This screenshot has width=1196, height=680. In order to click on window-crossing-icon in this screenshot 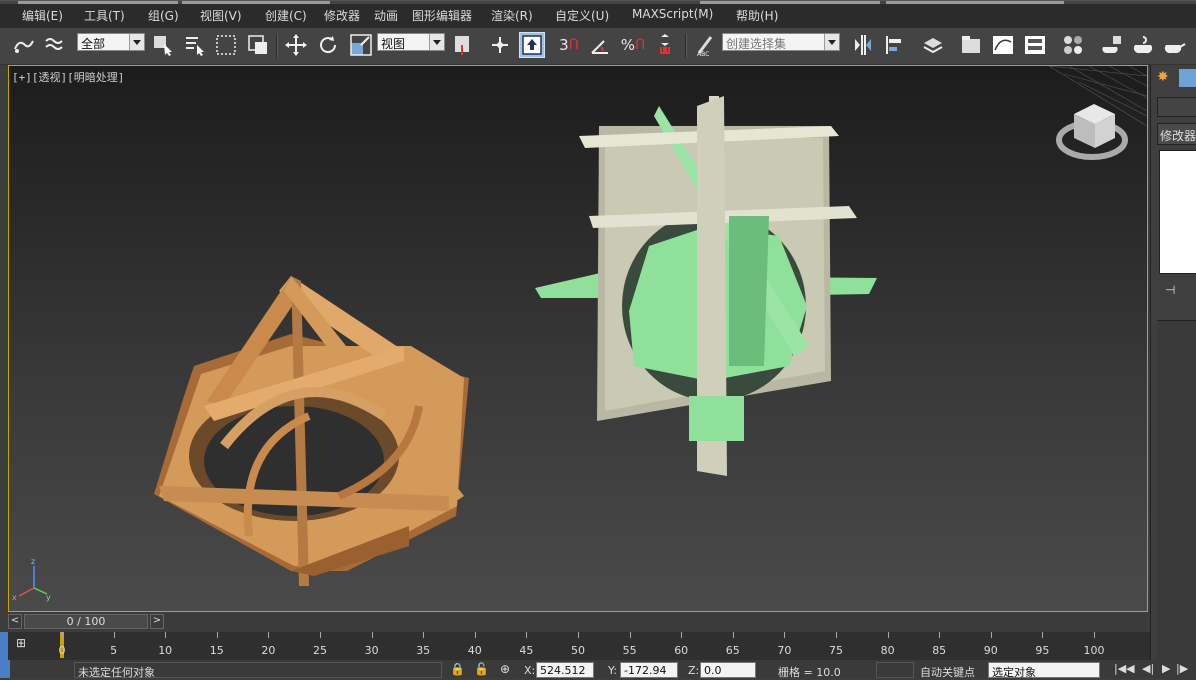, I will do `click(258, 45)`.